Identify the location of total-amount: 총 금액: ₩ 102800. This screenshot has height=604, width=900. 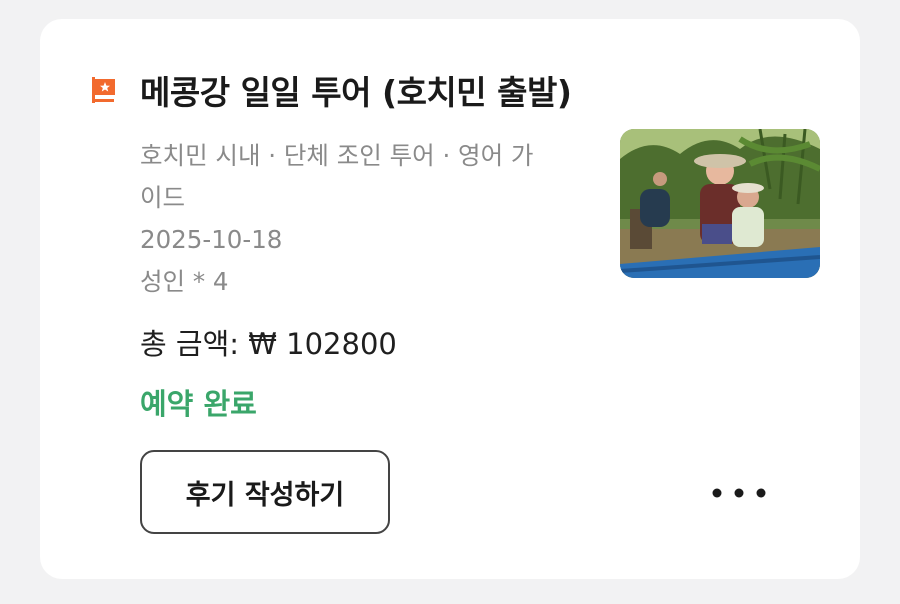
(268, 344).